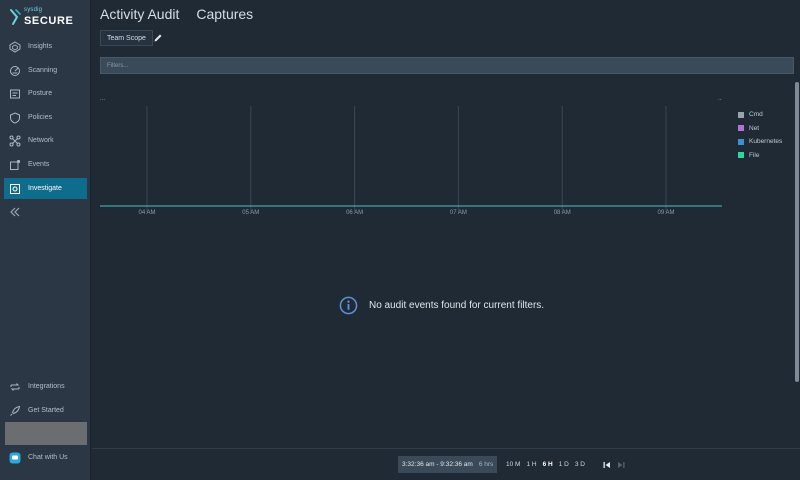 This screenshot has width=800, height=480. Describe the element at coordinates (354, 213) in the screenshot. I see `x-tick-label: 06 AM` at that location.